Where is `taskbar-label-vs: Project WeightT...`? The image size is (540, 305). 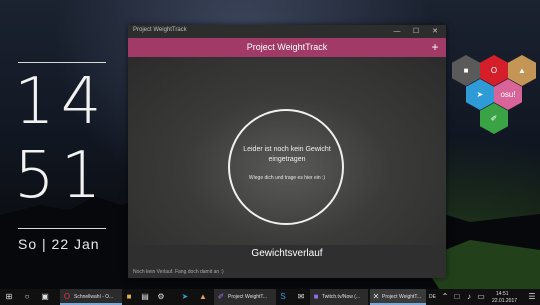
taskbar-label-vs: Project WeightT... is located at coordinates (248, 297).